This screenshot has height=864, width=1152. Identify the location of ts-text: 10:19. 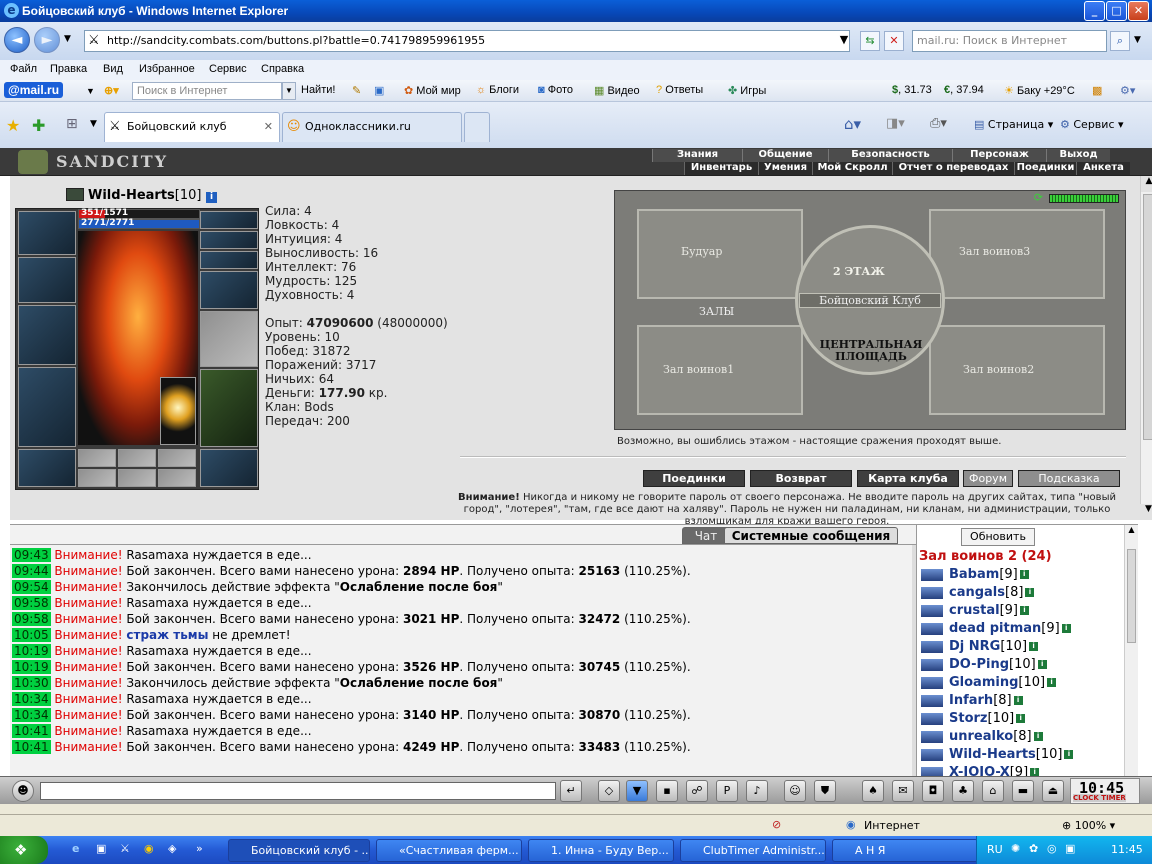
(31, 667).